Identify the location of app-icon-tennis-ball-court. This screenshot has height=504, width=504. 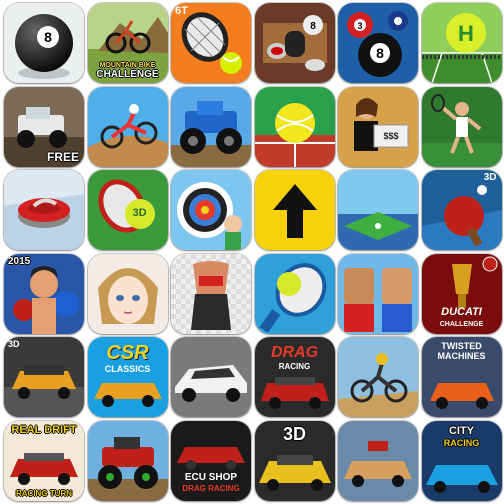
(294, 126).